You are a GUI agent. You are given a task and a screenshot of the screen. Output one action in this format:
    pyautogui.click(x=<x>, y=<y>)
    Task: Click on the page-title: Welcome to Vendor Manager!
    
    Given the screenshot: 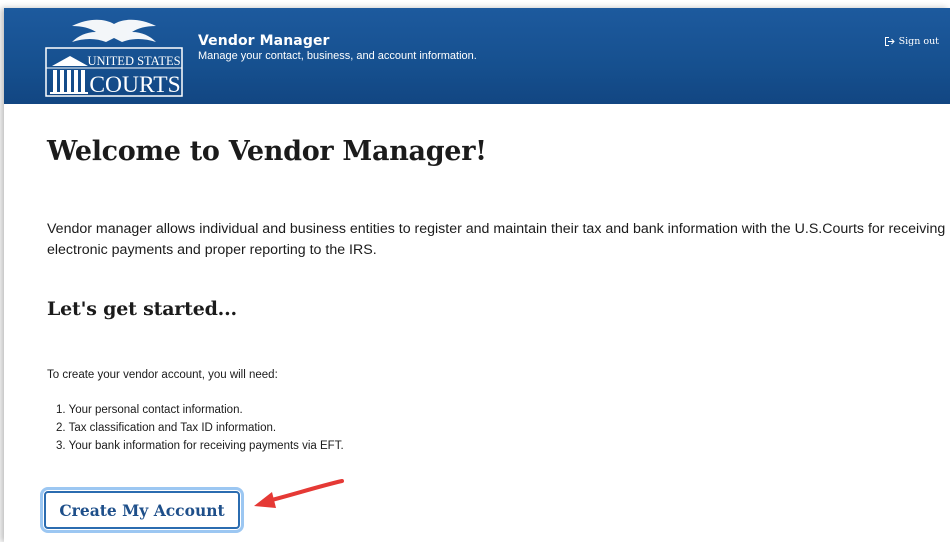 What is the action you would take?
    pyautogui.click(x=267, y=151)
    